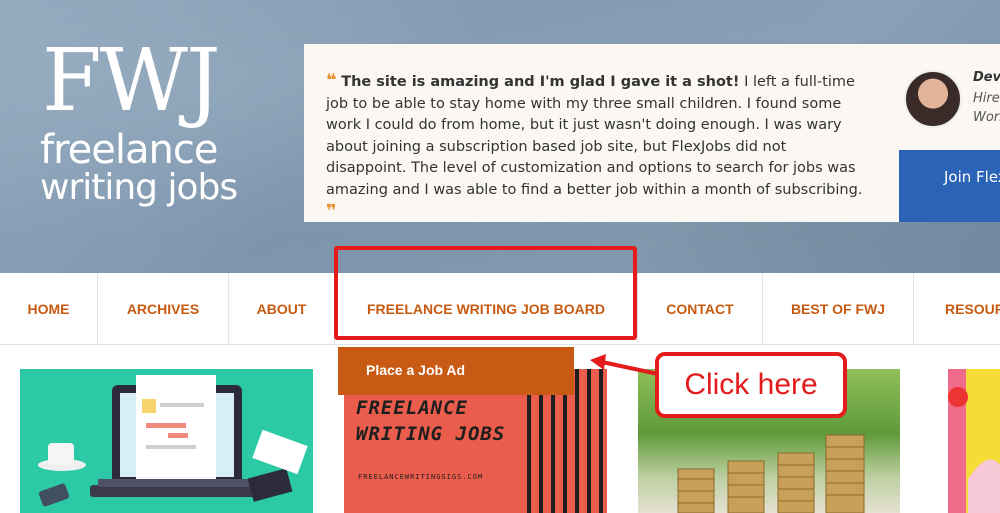 The width and height of the screenshot is (1000, 513). Describe the element at coordinates (421, 477) in the screenshot. I see `thumbnail-url: FREELANCEWRITINGGIGS.COM` at that location.